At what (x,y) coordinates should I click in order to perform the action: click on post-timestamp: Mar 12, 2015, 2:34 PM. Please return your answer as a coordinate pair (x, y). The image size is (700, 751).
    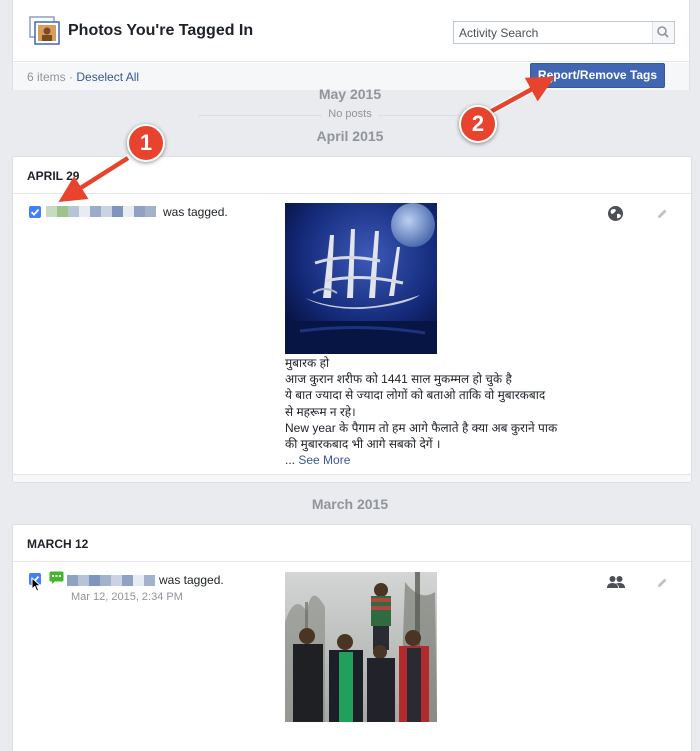
    Looking at the image, I should click on (127, 597).